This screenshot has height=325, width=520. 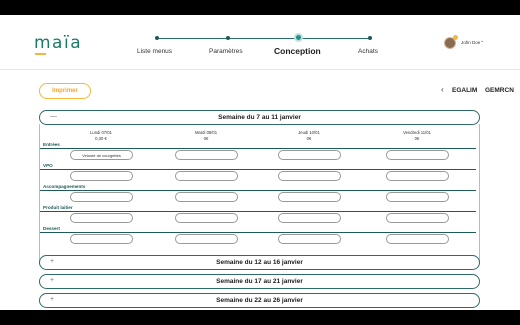 What do you see at coordinates (368, 51) in the screenshot?
I see `step-achats: Achats` at bounding box center [368, 51].